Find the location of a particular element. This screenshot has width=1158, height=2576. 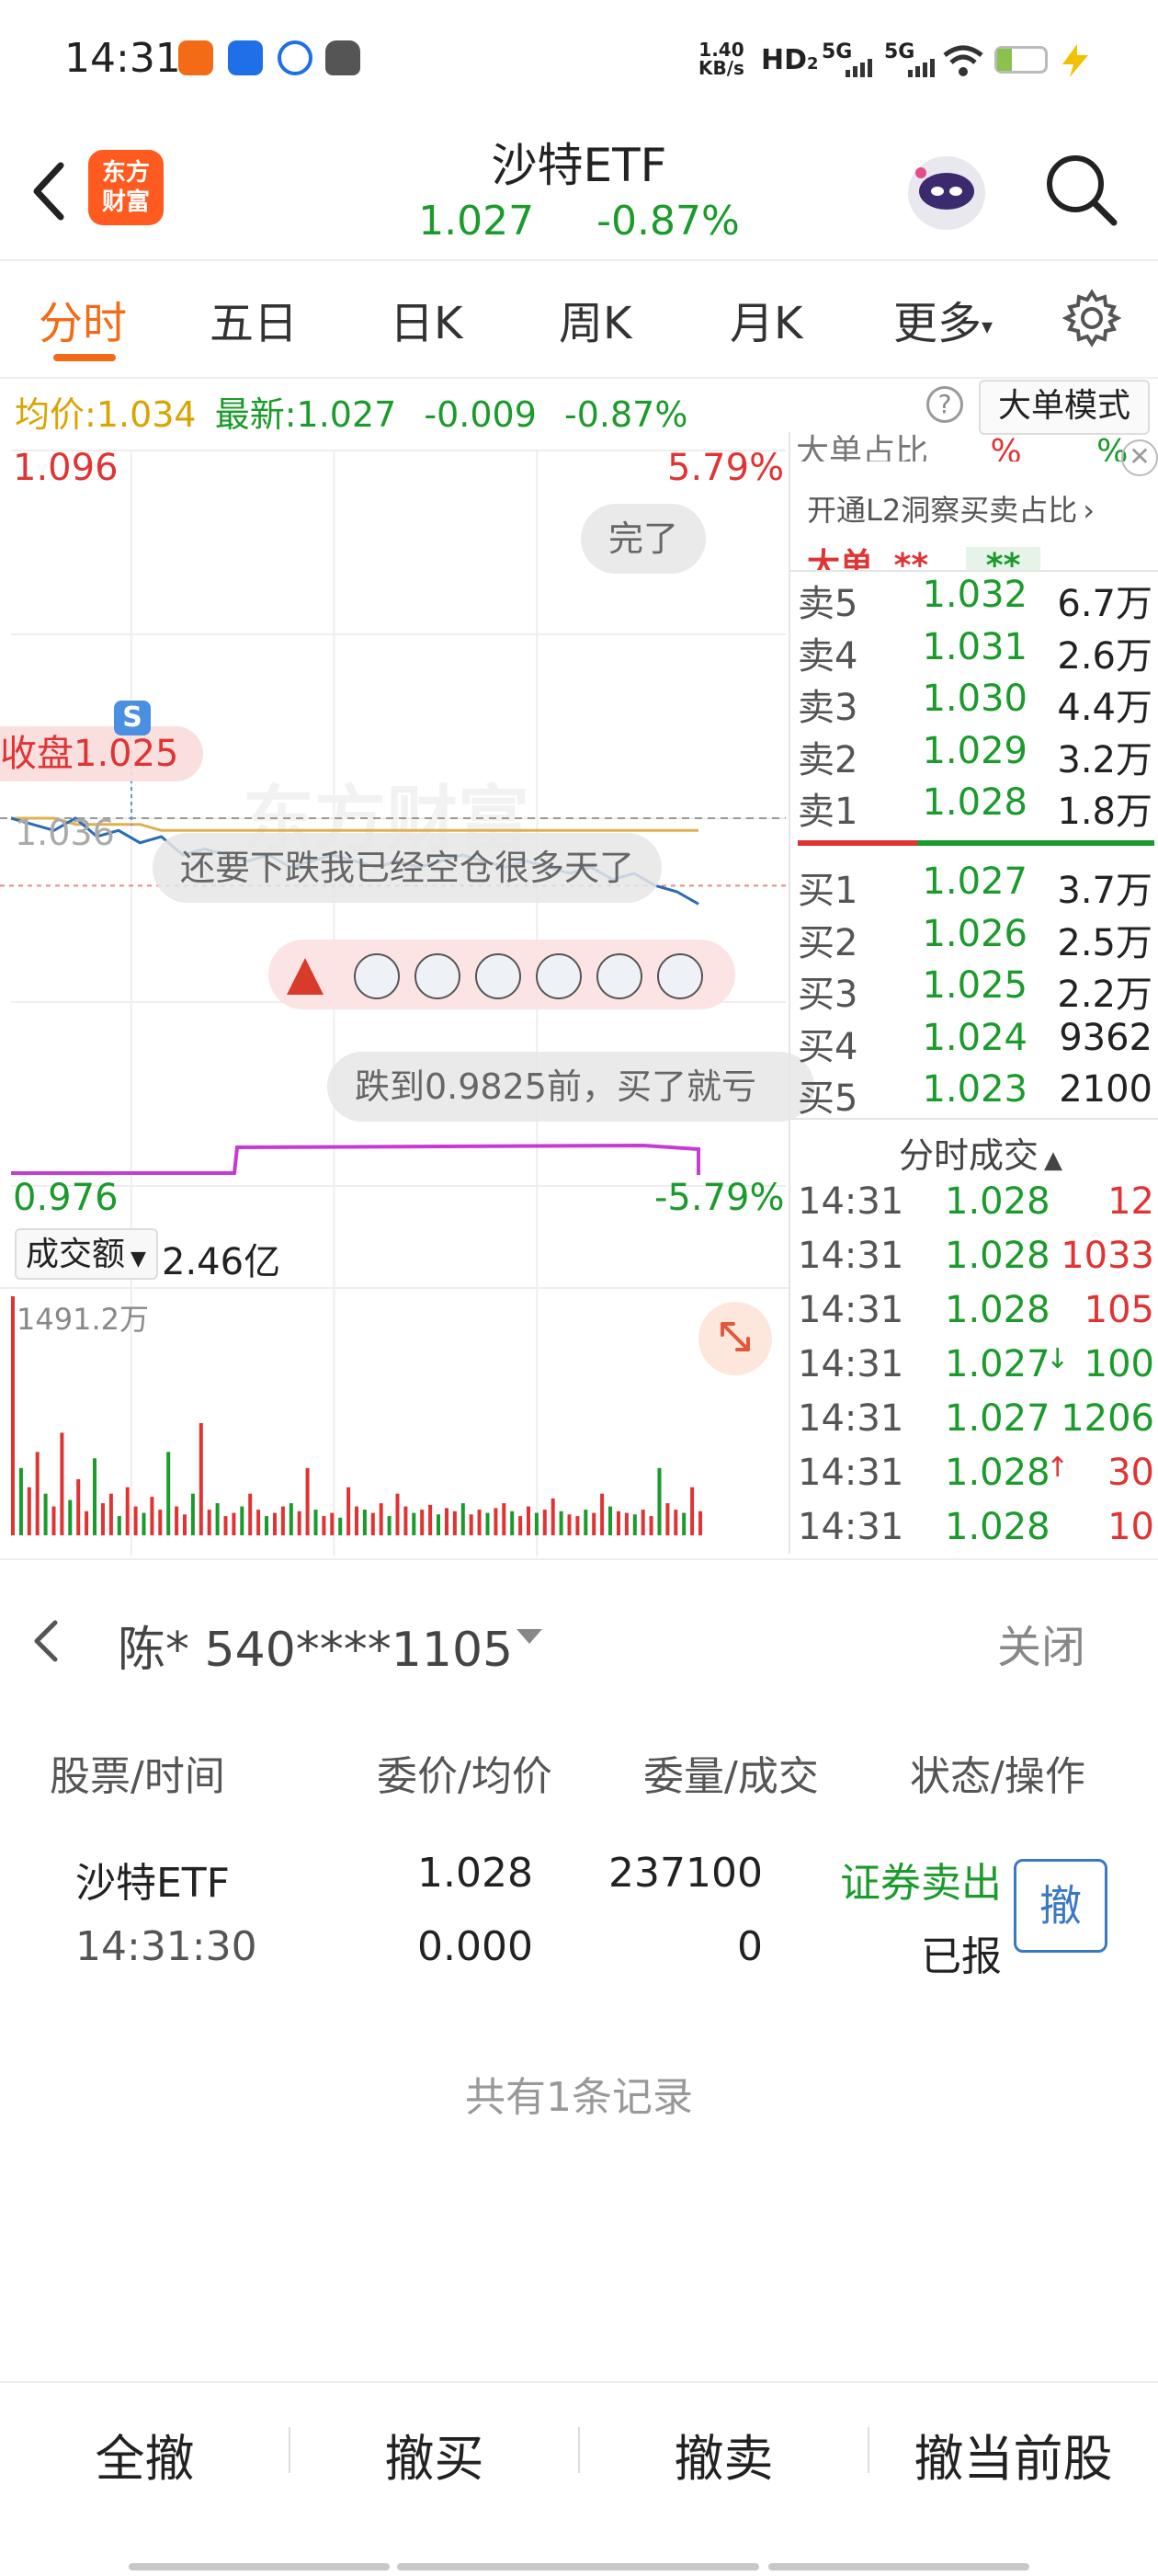

order-qty: 237100 is located at coordinates (685, 1873).